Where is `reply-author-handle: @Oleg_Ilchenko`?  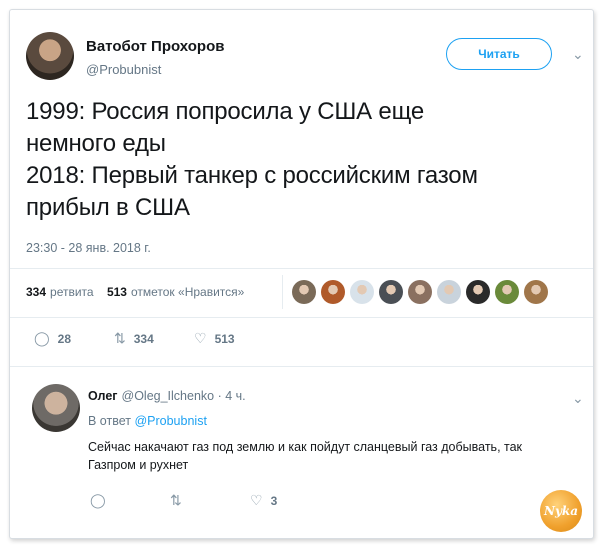
reply-author-handle: @Oleg_Ilchenko is located at coordinates (168, 396).